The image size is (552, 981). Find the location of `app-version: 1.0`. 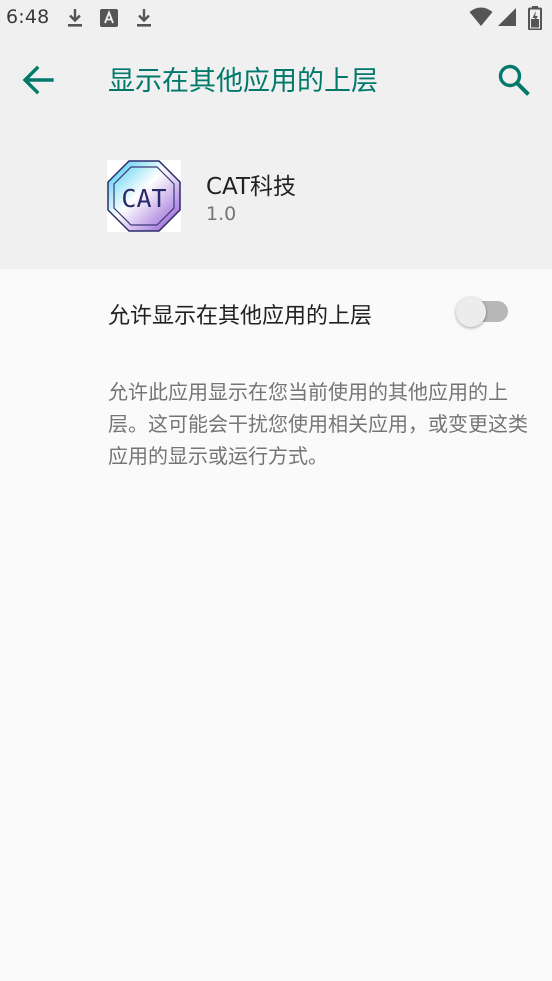

app-version: 1.0 is located at coordinates (221, 214).